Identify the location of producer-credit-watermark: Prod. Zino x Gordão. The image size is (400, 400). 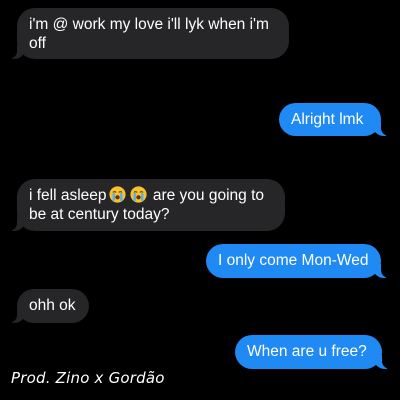
(88, 378).